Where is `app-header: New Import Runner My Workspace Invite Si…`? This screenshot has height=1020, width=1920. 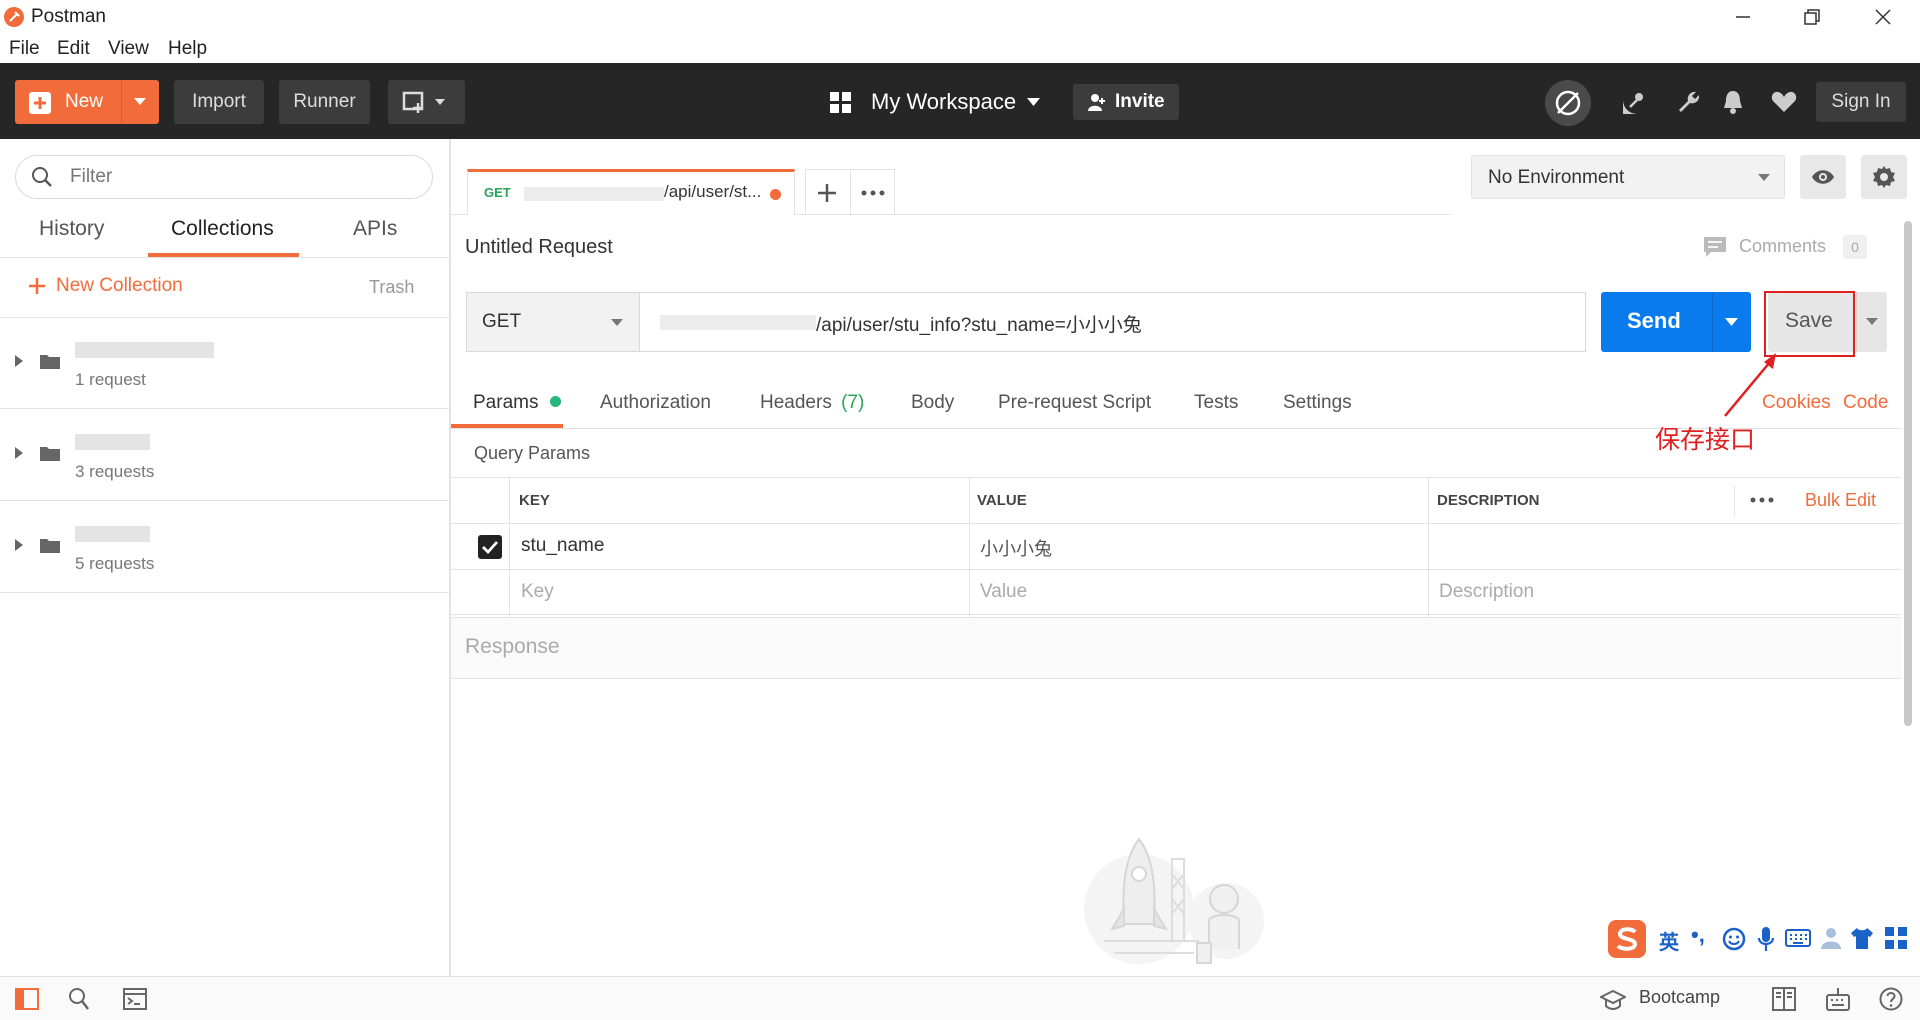
app-header: New Import Runner My Workspace Invite Si… is located at coordinates (960, 101).